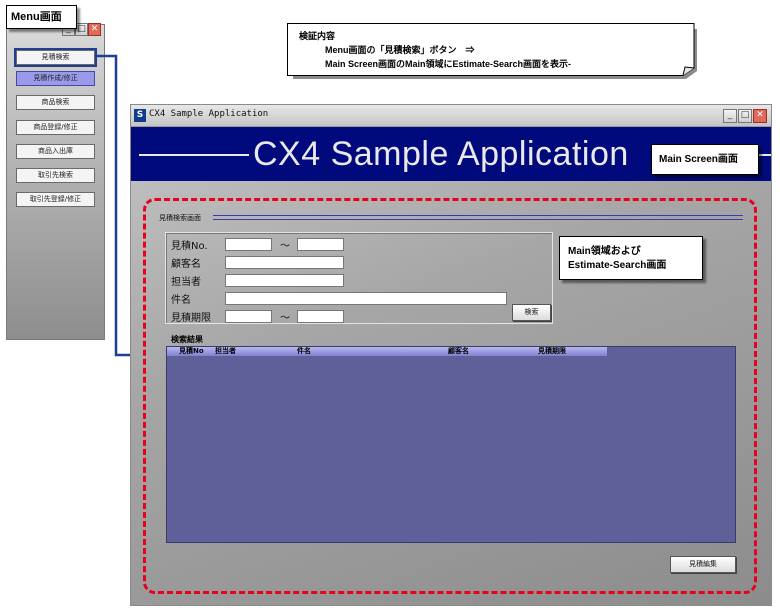 The image size is (780, 610). Describe the element at coordinates (55, 78) in the screenshot. I see `menu-button-estimate-create: 見積作成/修正` at that location.